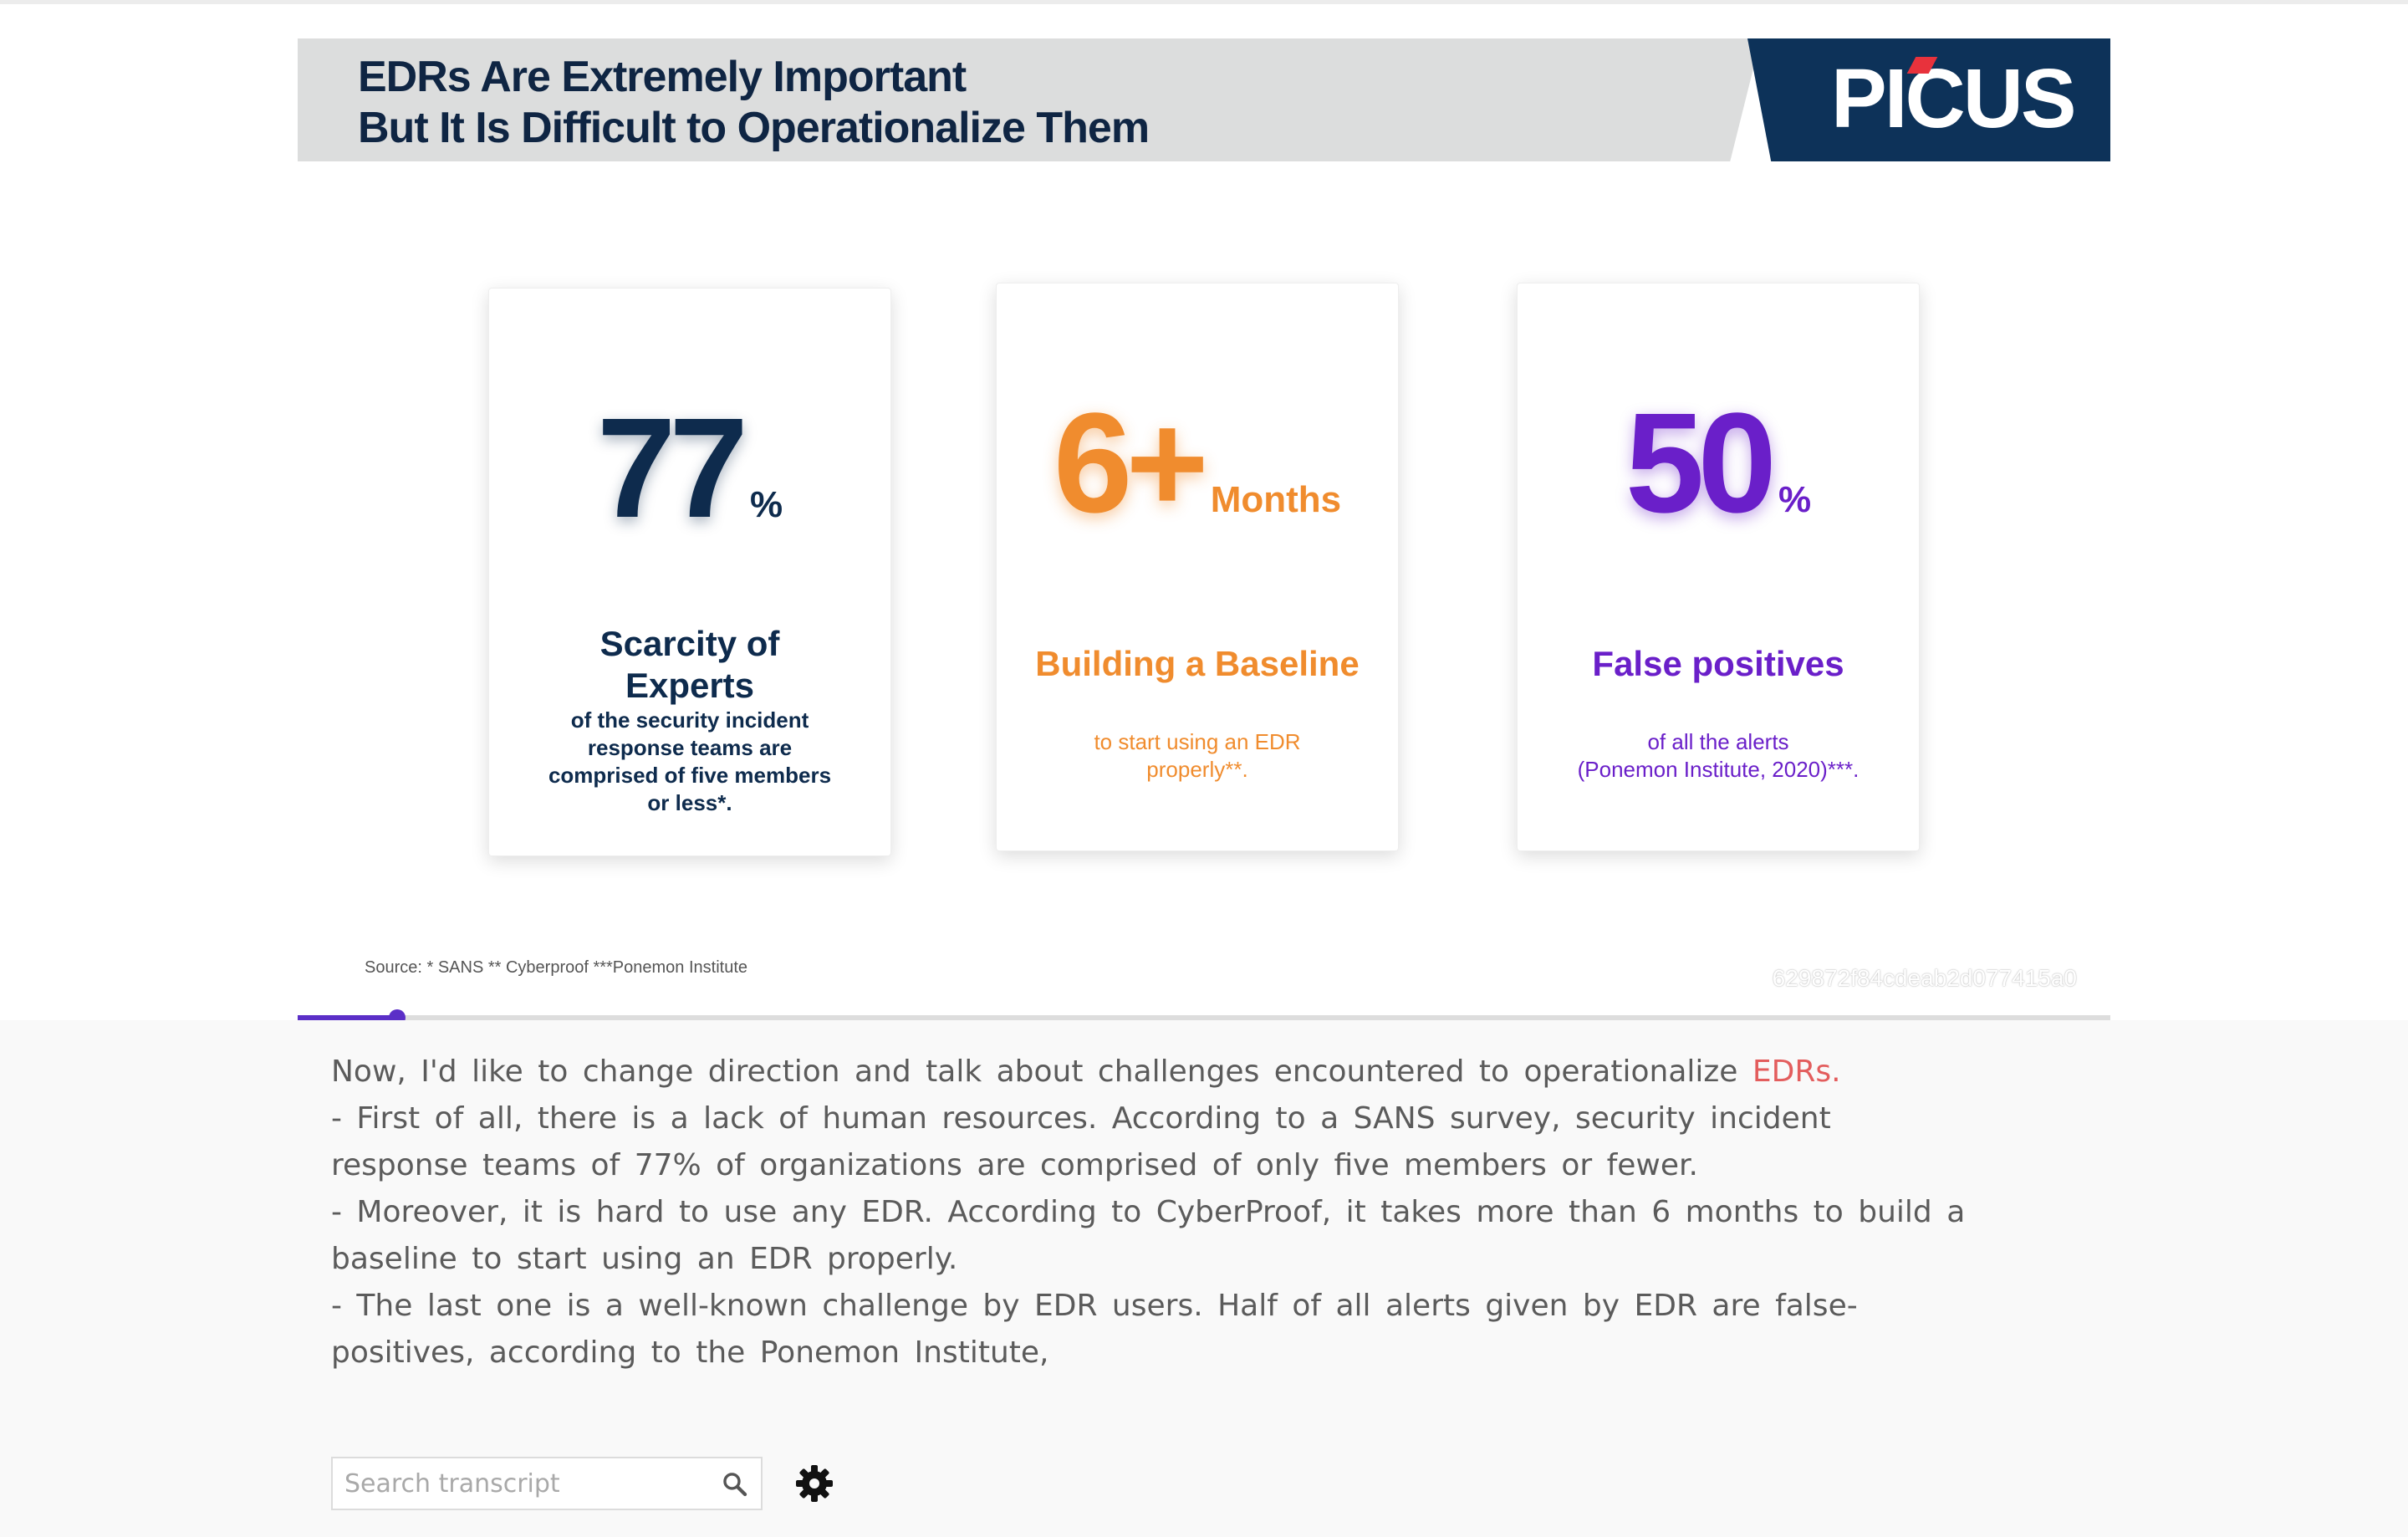  I want to click on search-input, so click(522, 1483).